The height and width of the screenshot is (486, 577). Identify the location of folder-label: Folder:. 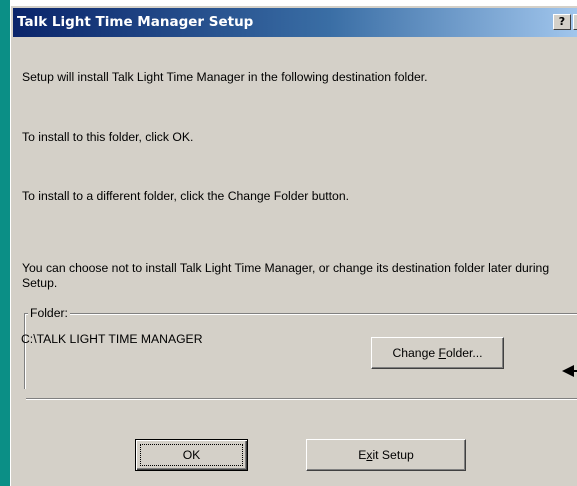
(49, 313).